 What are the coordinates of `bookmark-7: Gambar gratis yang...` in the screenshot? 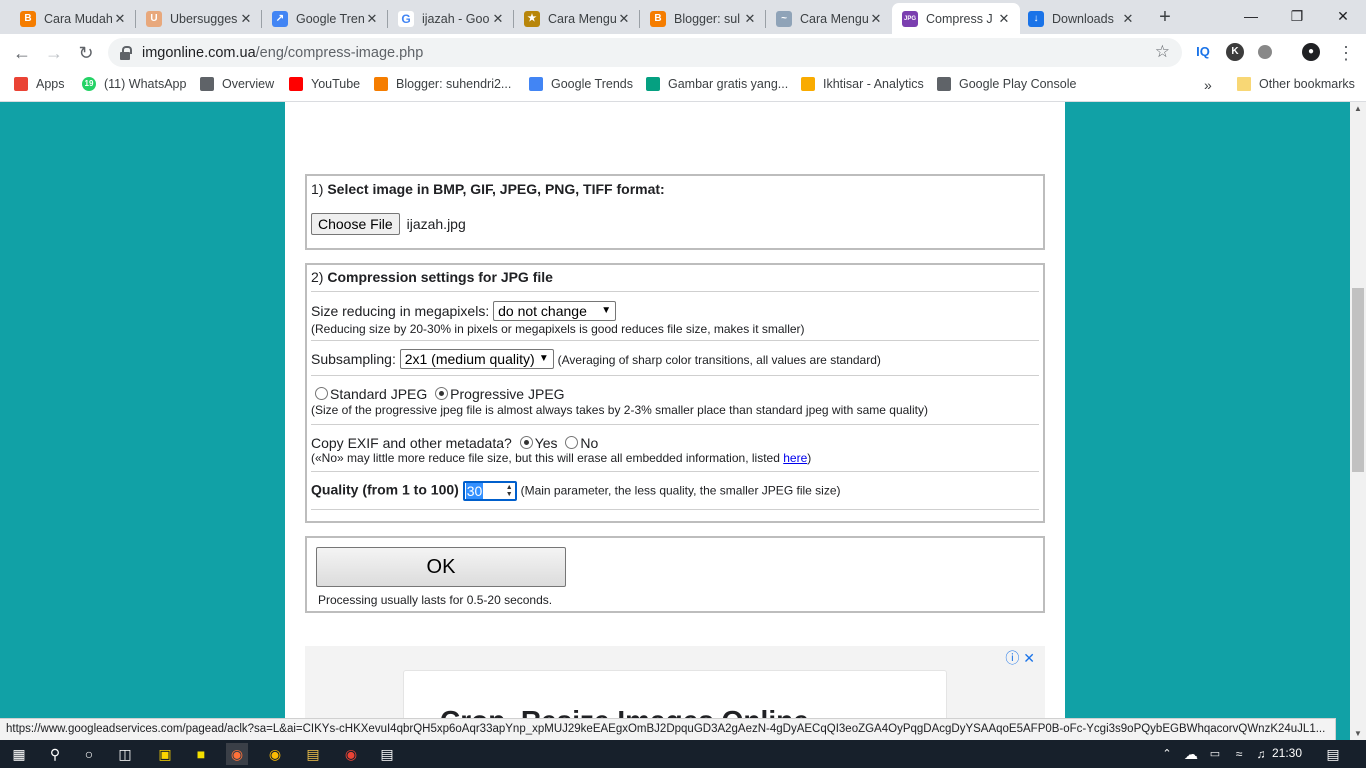 It's located at (717, 84).